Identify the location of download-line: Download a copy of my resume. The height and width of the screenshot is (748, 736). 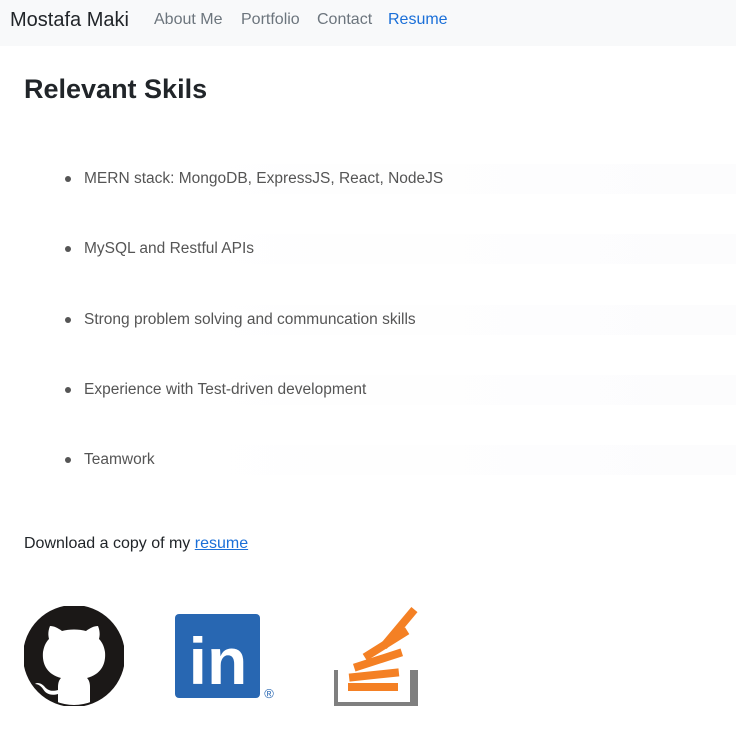
(136, 544).